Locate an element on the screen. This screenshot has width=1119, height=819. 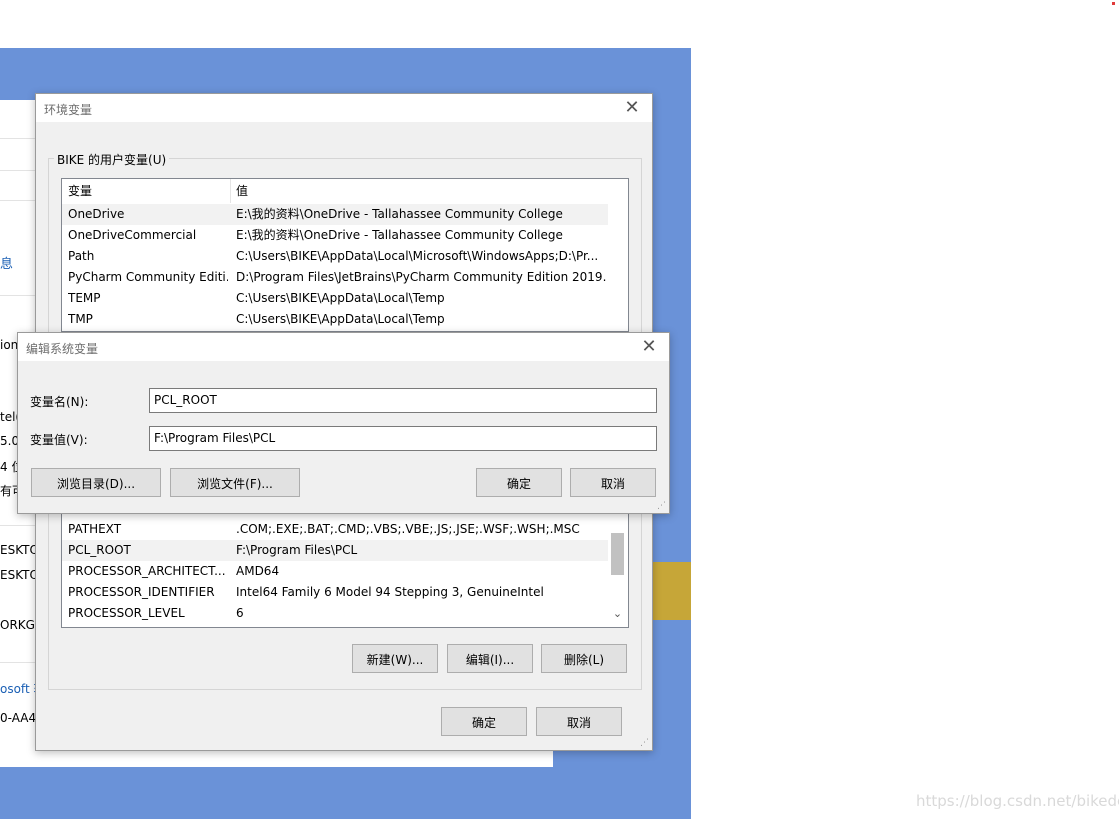
bg-fragment: ORKG is located at coordinates (17, 625).